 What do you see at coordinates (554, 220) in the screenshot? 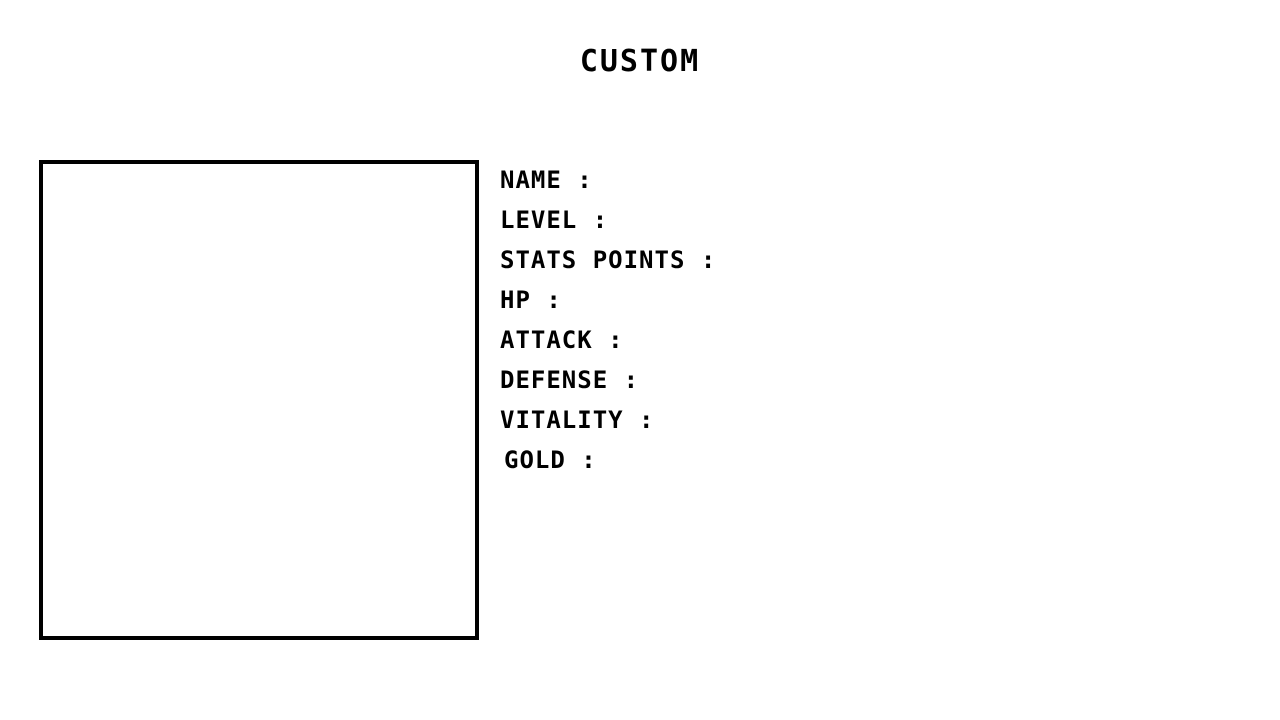
I see `stat-level-label: LEVEL :` at bounding box center [554, 220].